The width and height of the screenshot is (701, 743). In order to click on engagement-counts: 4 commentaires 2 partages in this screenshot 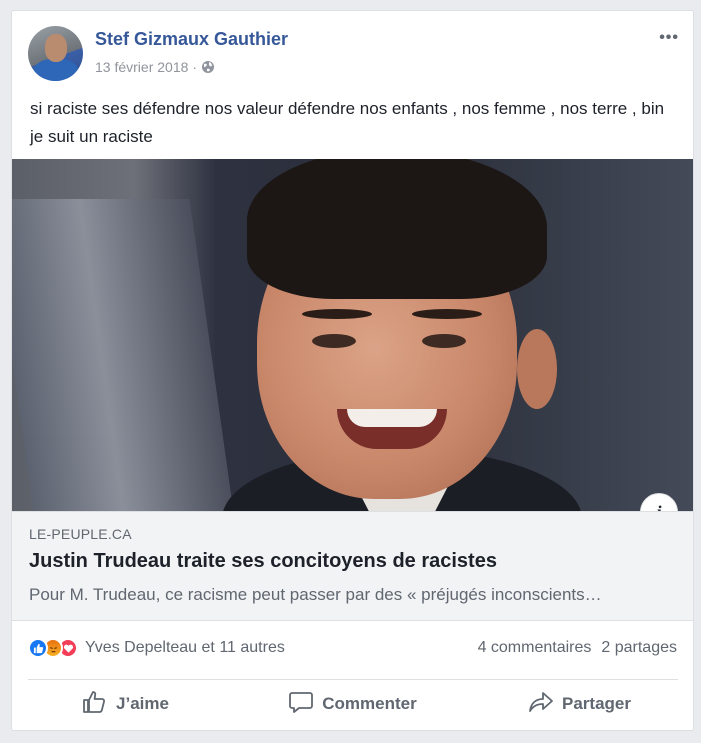, I will do `click(577, 648)`.